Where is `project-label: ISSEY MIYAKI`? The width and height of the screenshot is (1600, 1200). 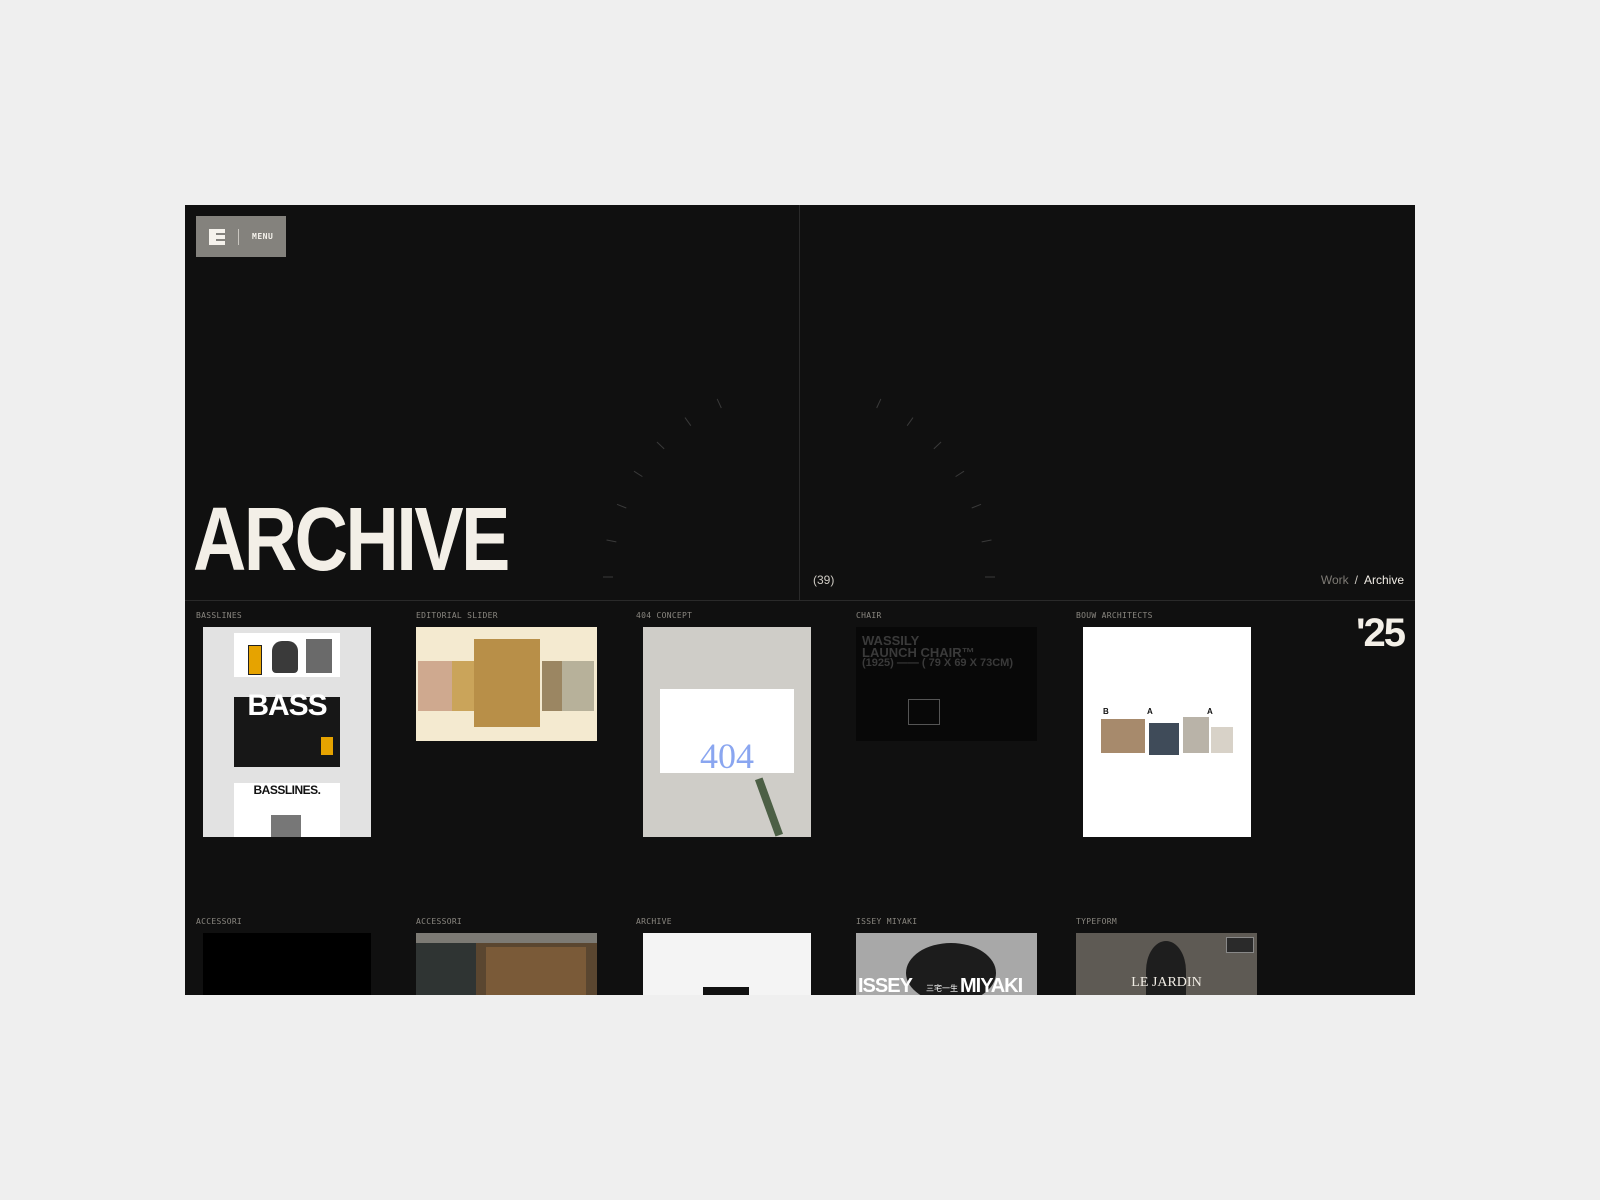 project-label: ISSEY MIYAKI is located at coordinates (887, 921).